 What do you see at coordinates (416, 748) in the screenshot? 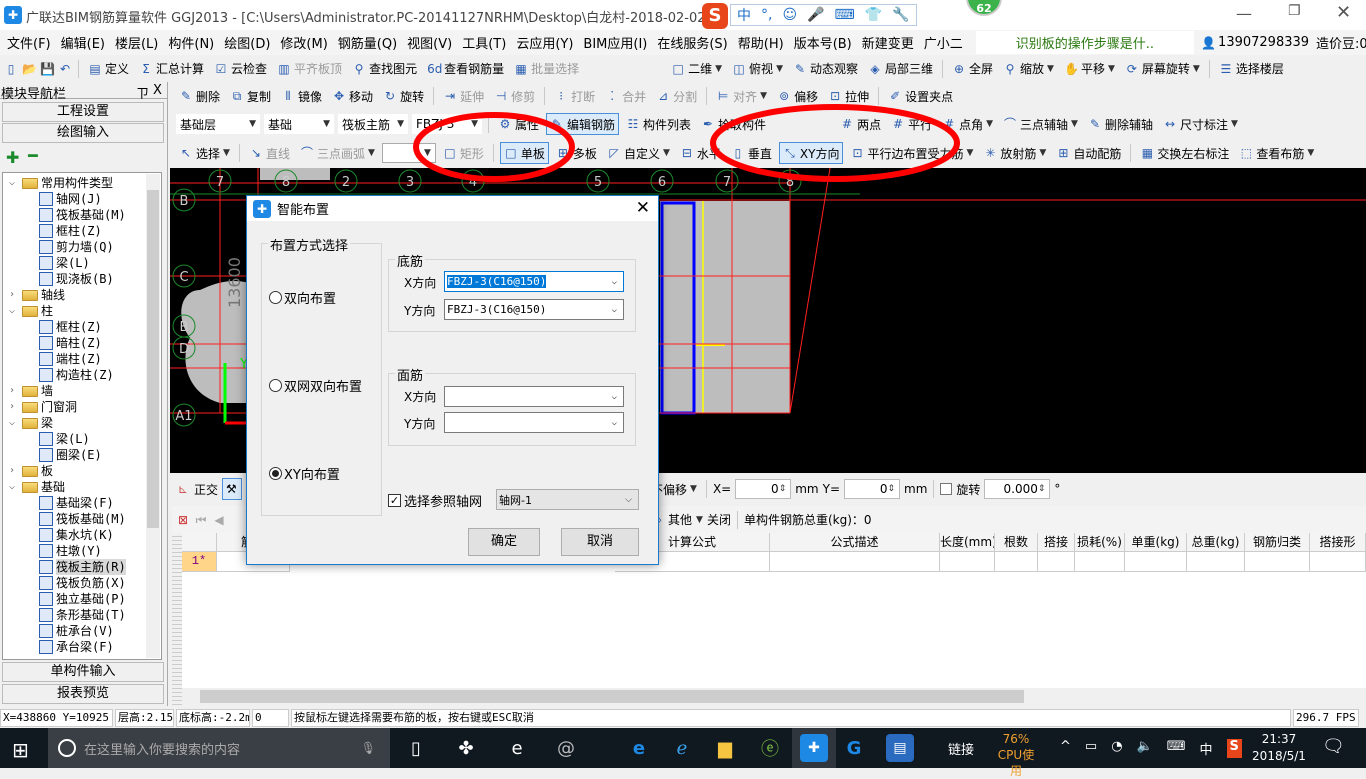
I see `task-view-icon: ▯` at bounding box center [416, 748].